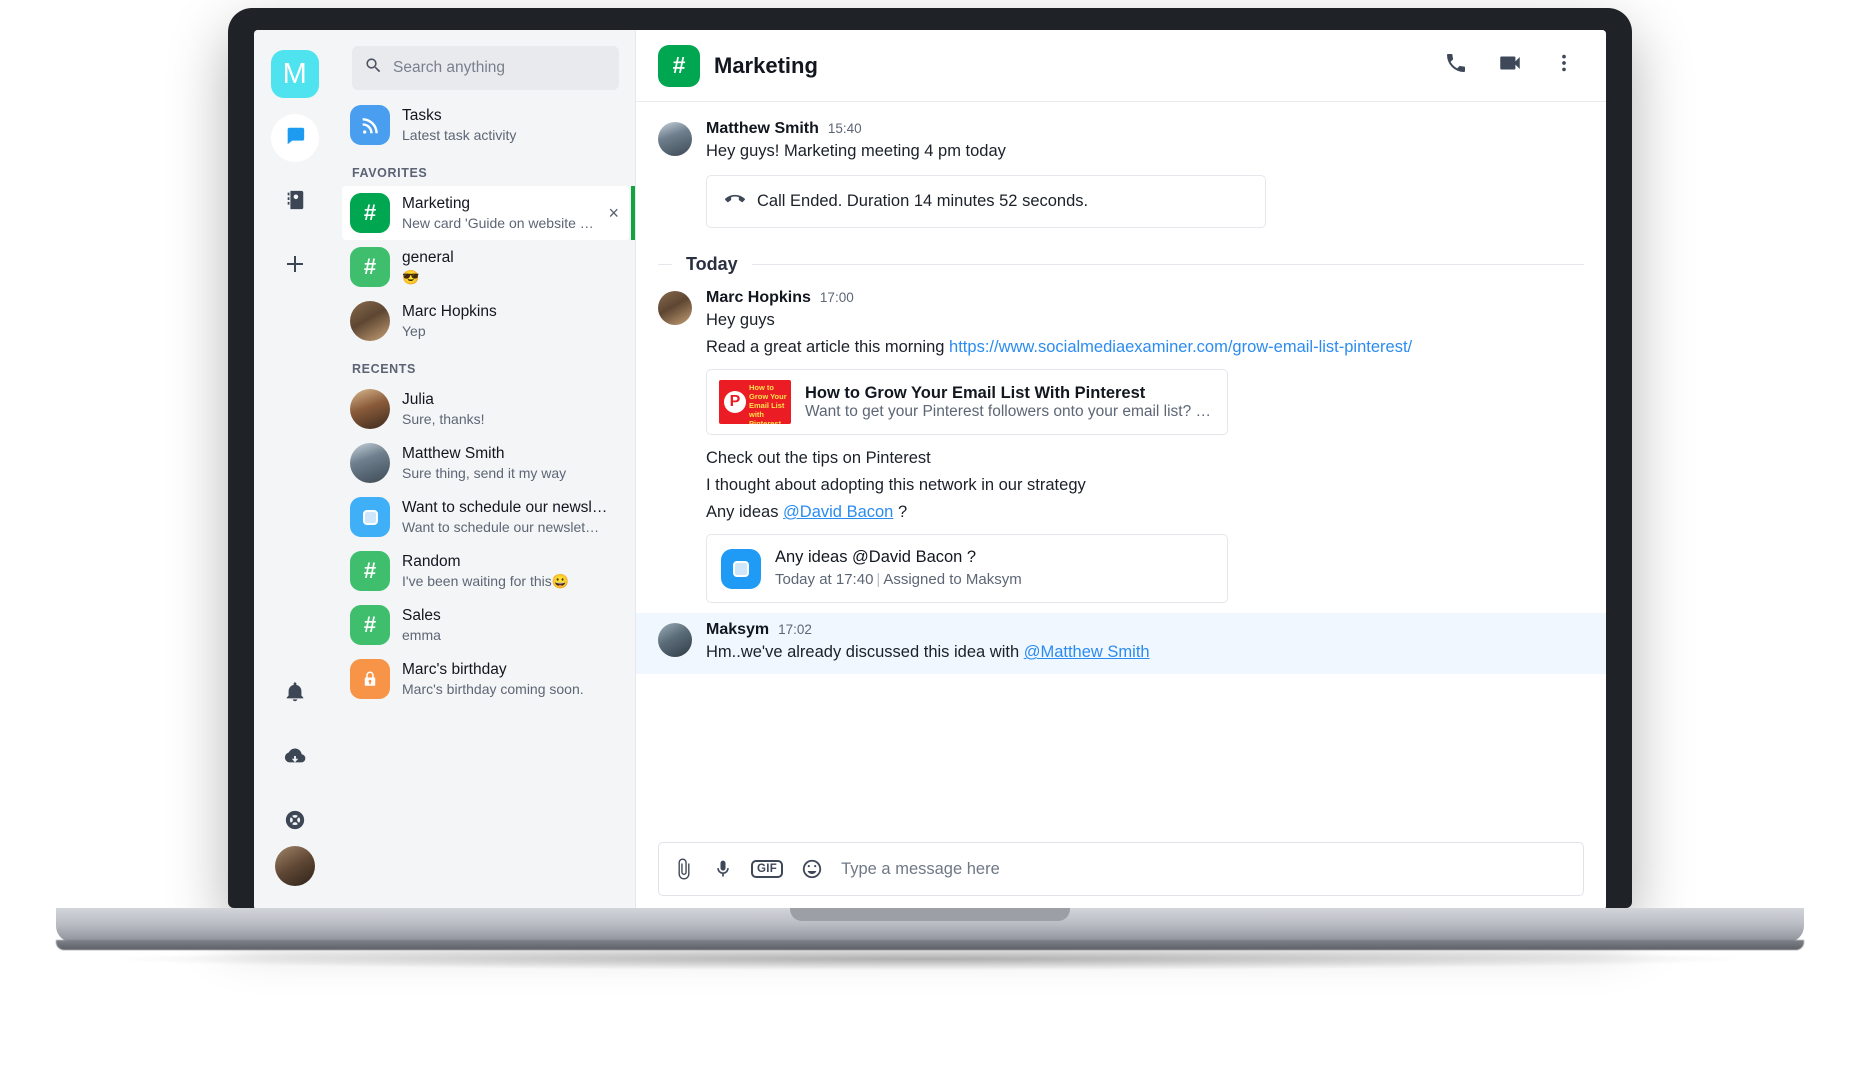  I want to click on sidebar-item-text: Julia Sure, thanks!, so click(511, 409).